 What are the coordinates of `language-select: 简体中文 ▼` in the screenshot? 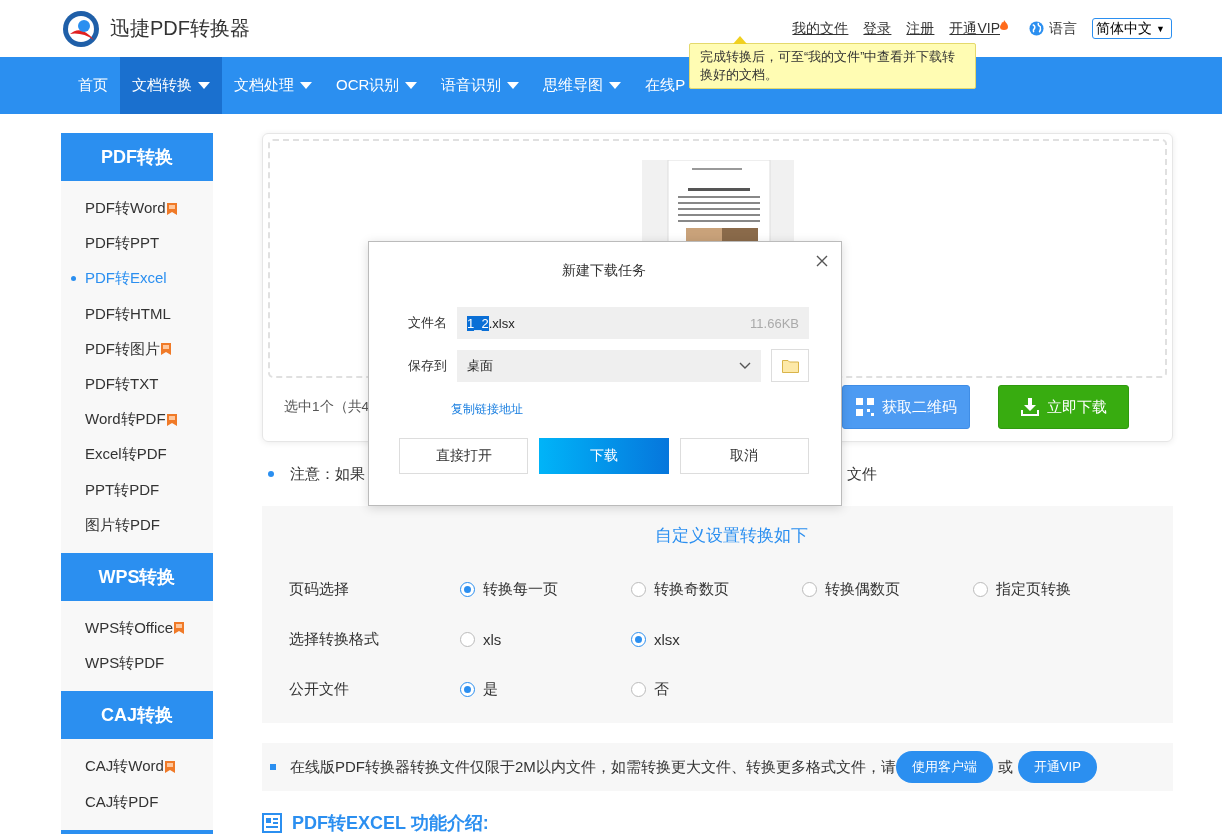 It's located at (1132, 28).